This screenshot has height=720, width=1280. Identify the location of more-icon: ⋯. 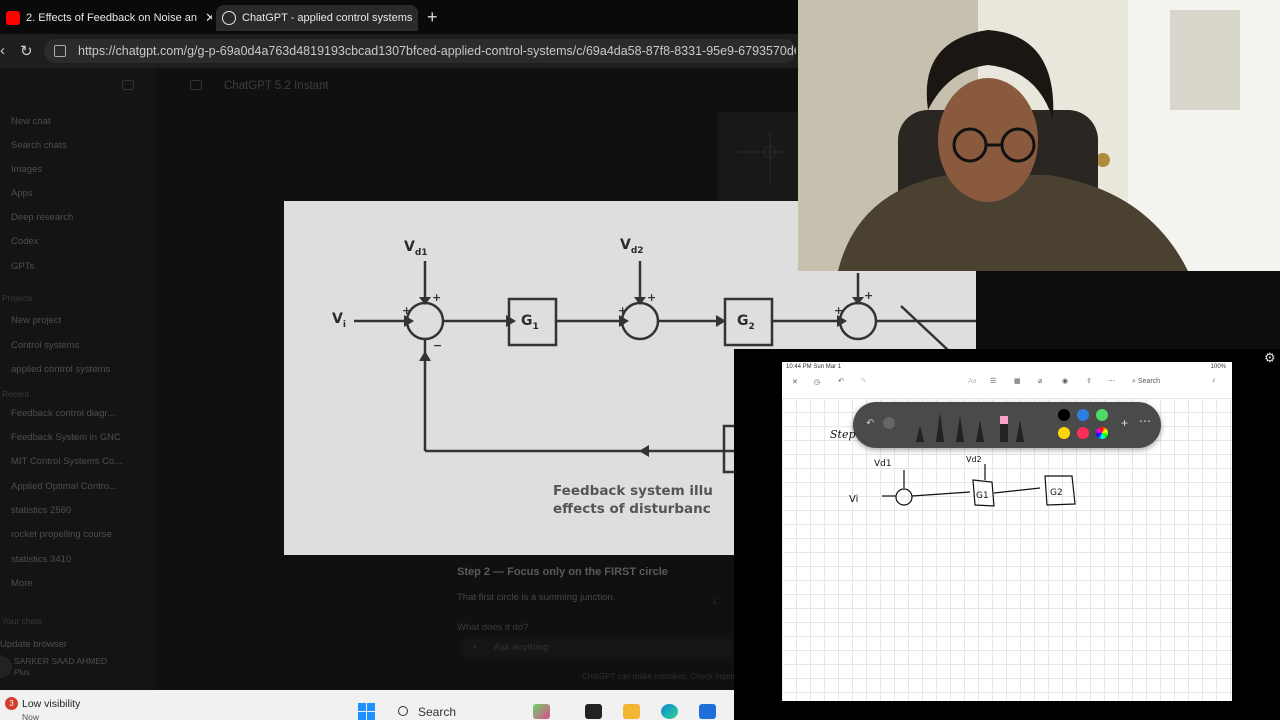
(1111, 381).